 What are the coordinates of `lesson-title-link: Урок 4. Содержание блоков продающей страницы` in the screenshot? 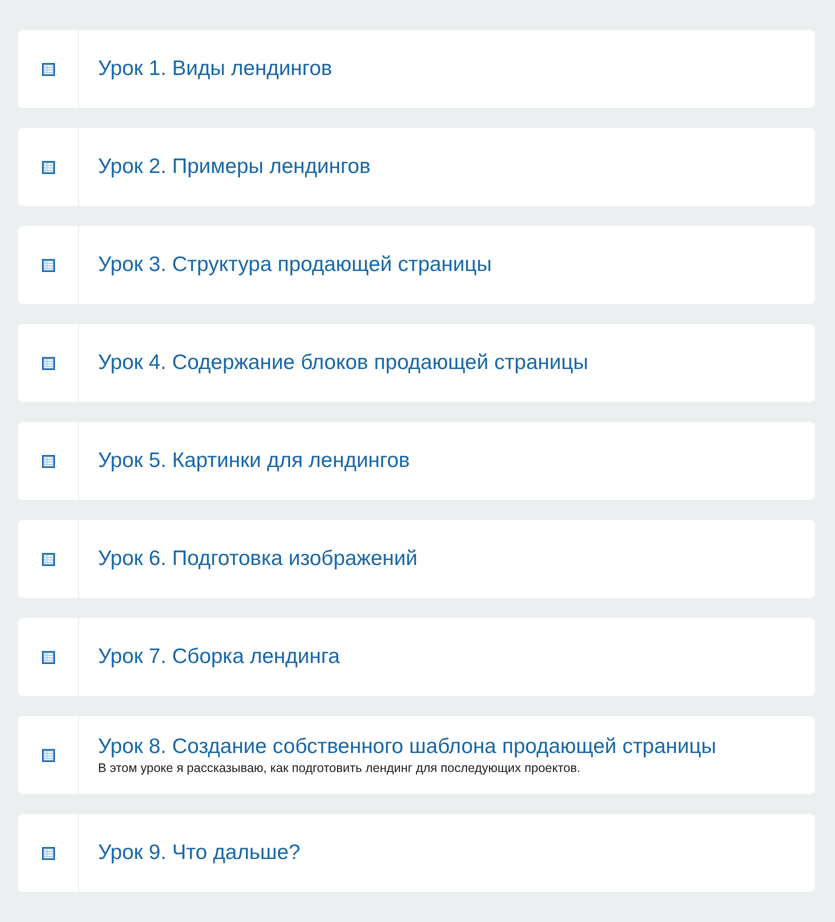 It's located at (343, 363).